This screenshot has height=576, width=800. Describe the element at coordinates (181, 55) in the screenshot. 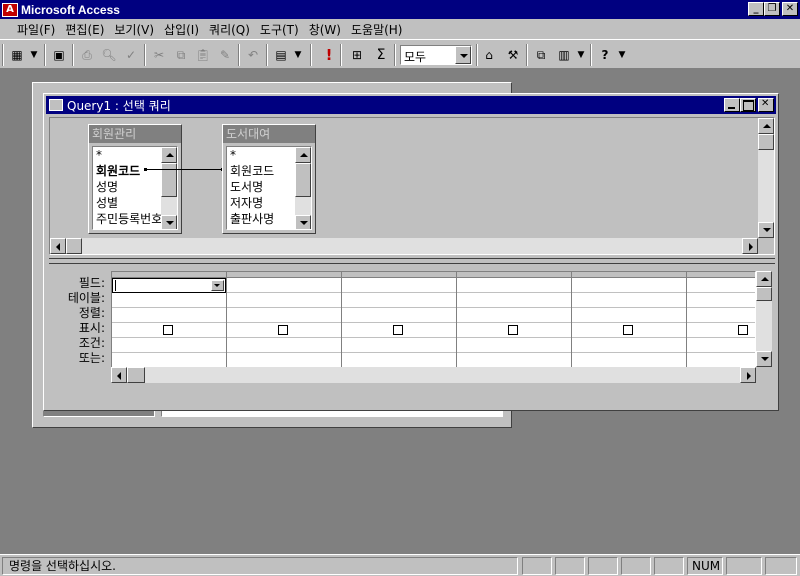

I see `copy-icon: ⧉` at that location.